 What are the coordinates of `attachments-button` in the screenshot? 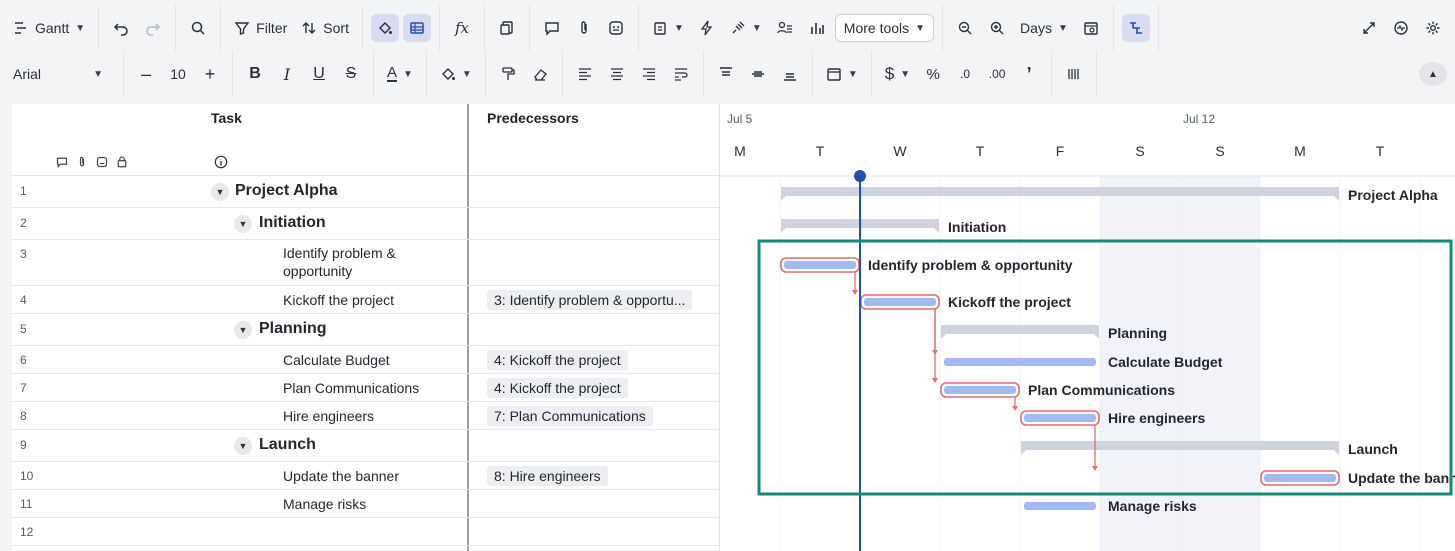 It's located at (584, 28).